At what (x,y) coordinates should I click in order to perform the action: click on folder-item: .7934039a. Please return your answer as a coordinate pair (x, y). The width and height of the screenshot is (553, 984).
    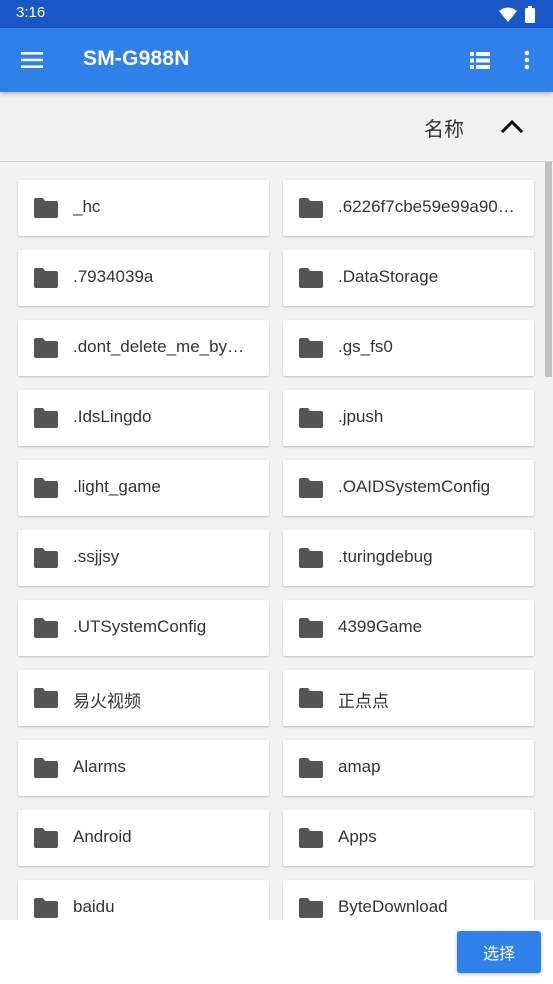
    Looking at the image, I should click on (143, 278).